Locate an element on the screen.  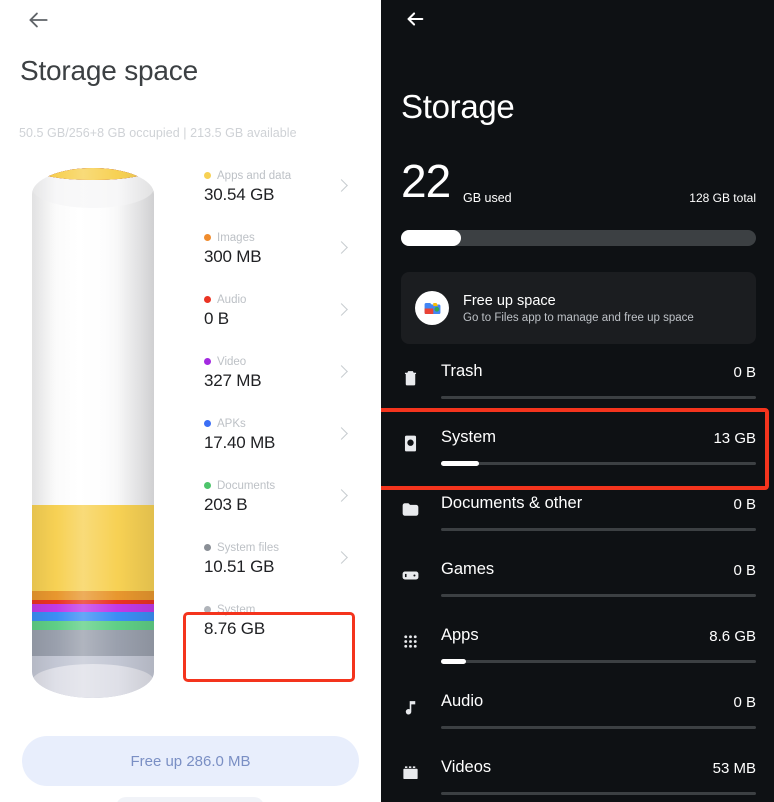
category-label: Documents is located at coordinates (246, 485).